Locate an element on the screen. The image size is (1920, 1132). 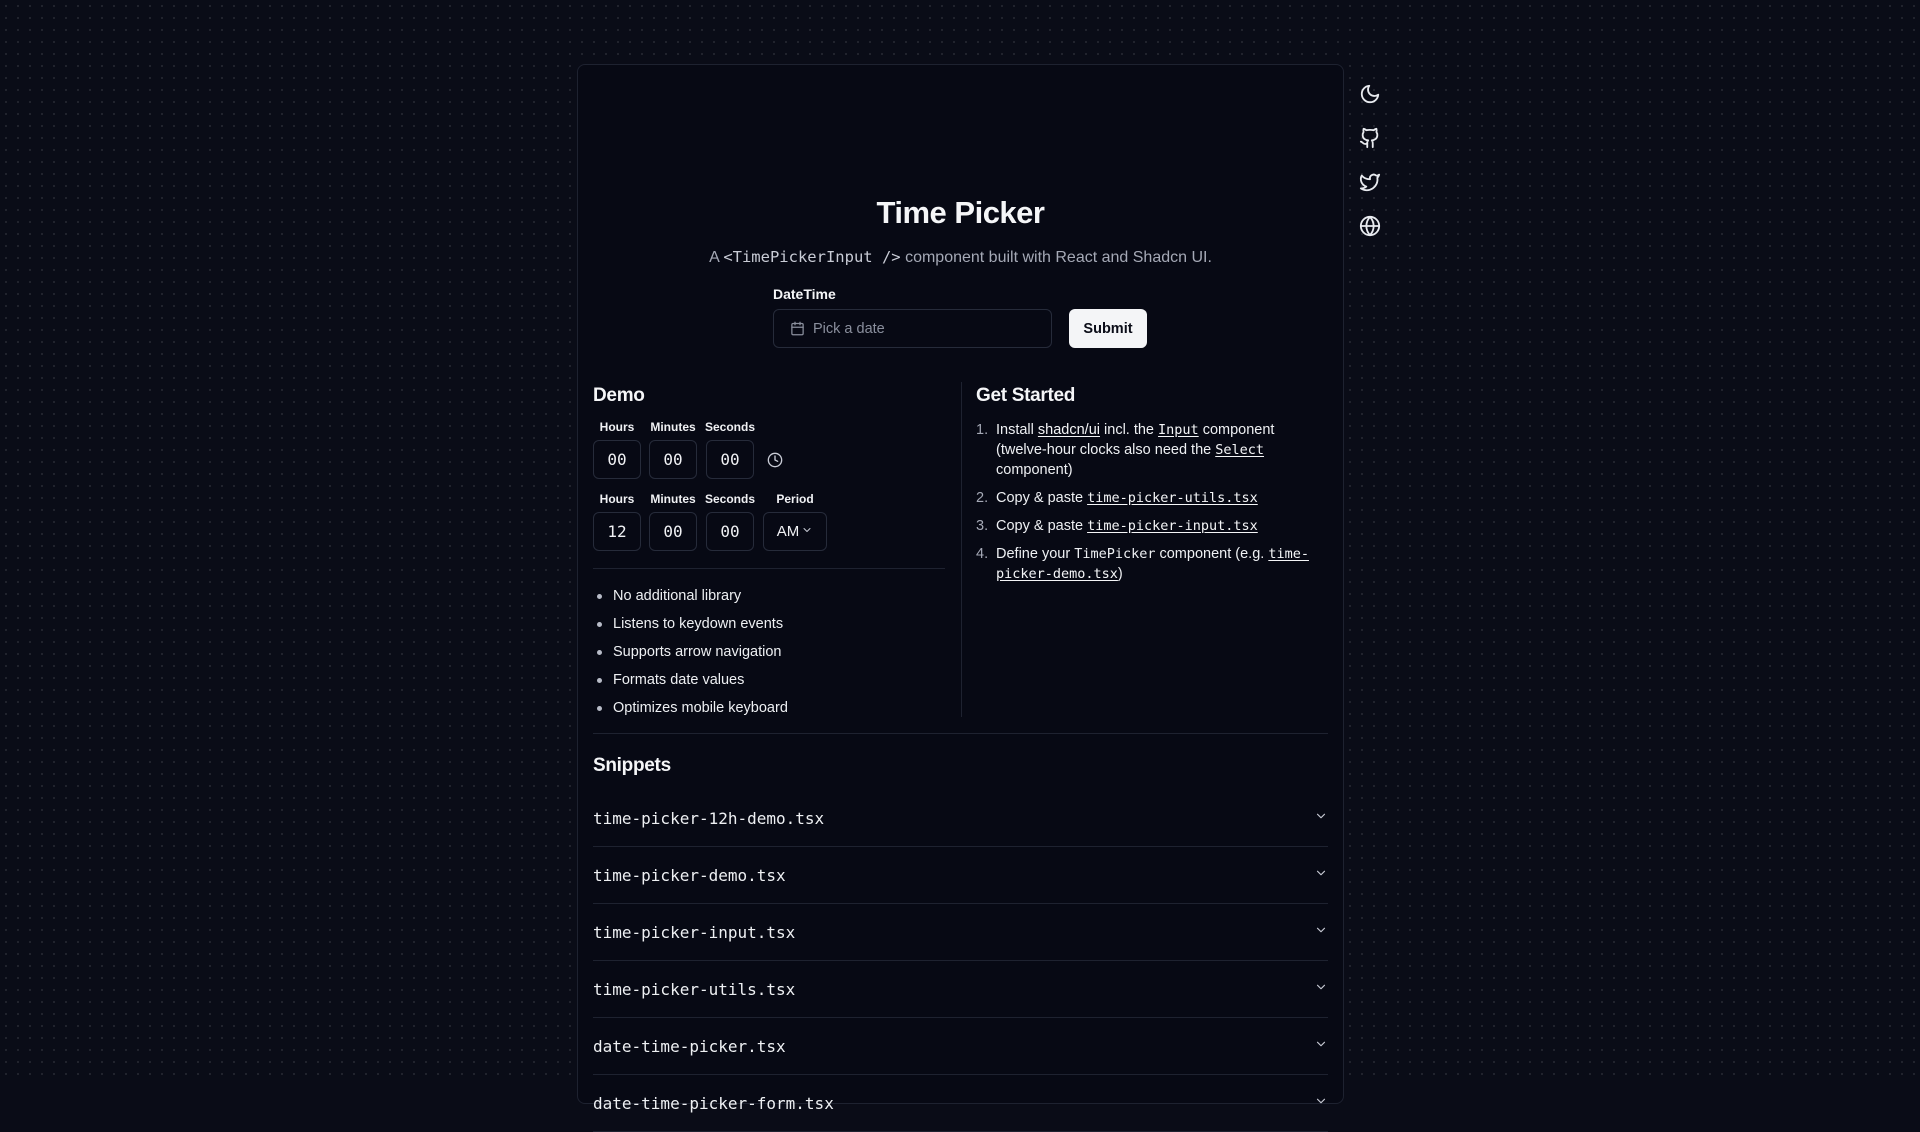
time-picker-12h: Hours 12 Minutes 00 Seconds 00 Period AM is located at coordinates (710, 521).